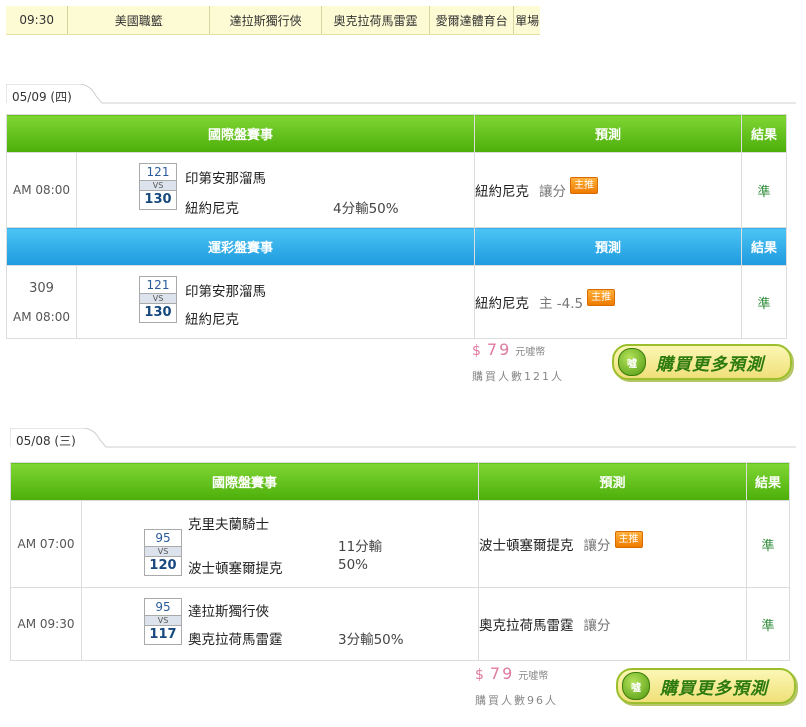 The width and height of the screenshot is (806, 727). Describe the element at coordinates (403, 439) in the screenshot. I see `date-tab: 05/08 (三)` at that location.